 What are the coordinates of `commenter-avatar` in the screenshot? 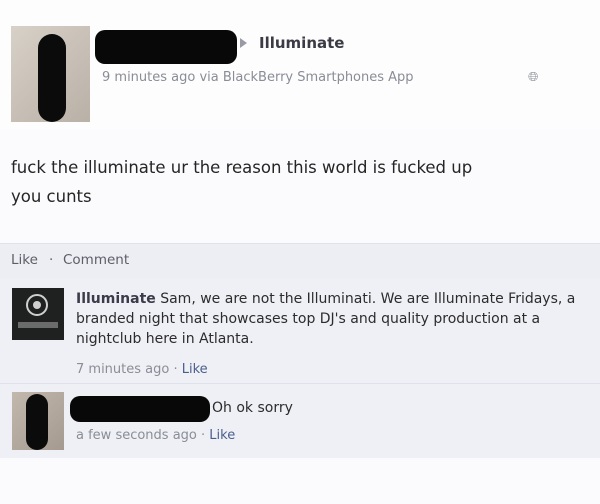 It's located at (38, 421).